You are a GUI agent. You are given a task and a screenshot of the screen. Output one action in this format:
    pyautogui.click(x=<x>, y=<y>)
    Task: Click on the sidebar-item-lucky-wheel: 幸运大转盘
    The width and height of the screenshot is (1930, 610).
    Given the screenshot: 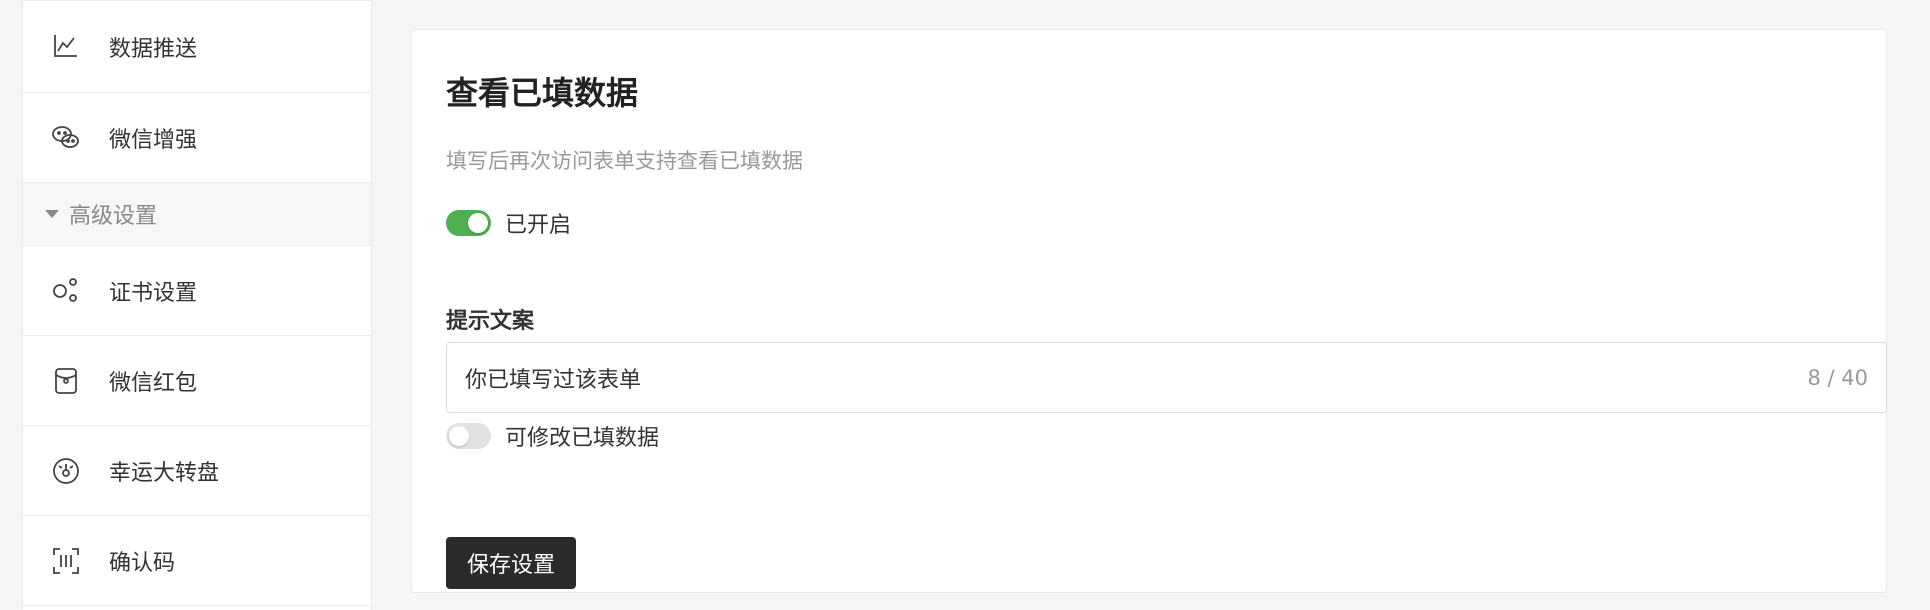 What is the action you would take?
    pyautogui.click(x=197, y=471)
    